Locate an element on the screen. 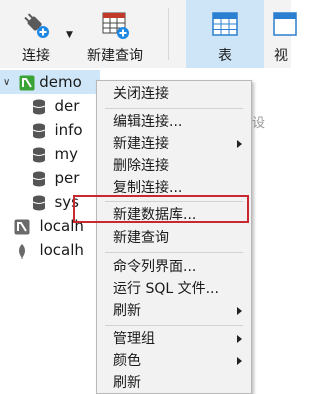 The width and height of the screenshot is (320, 394). toolbar-divider is located at coordinates (168, 34).